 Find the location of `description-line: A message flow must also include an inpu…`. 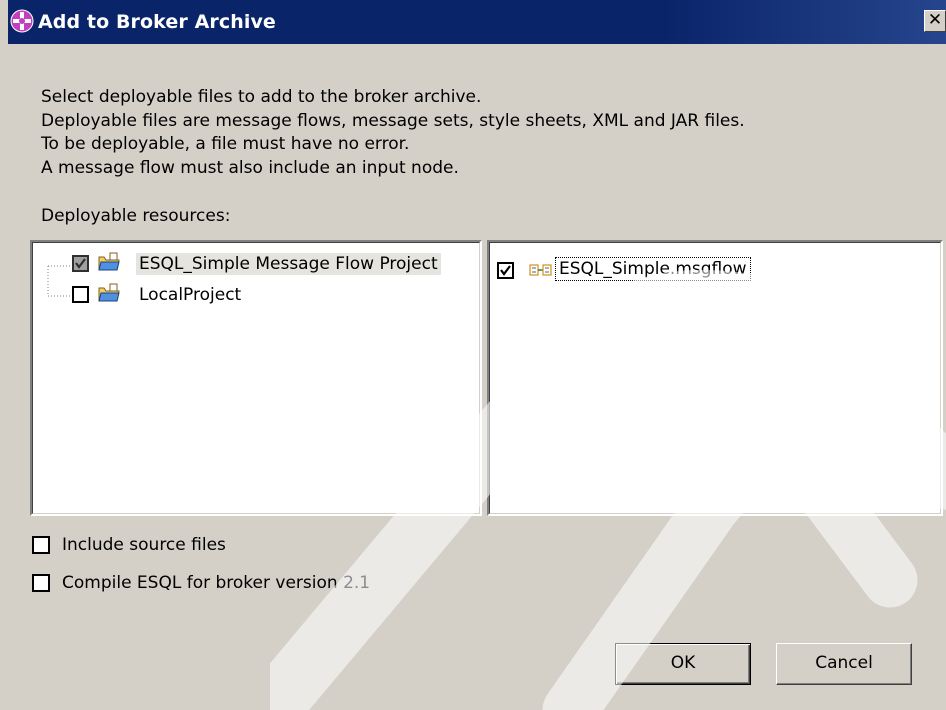

description-line: A message flow must also include an inpu… is located at coordinates (250, 168).